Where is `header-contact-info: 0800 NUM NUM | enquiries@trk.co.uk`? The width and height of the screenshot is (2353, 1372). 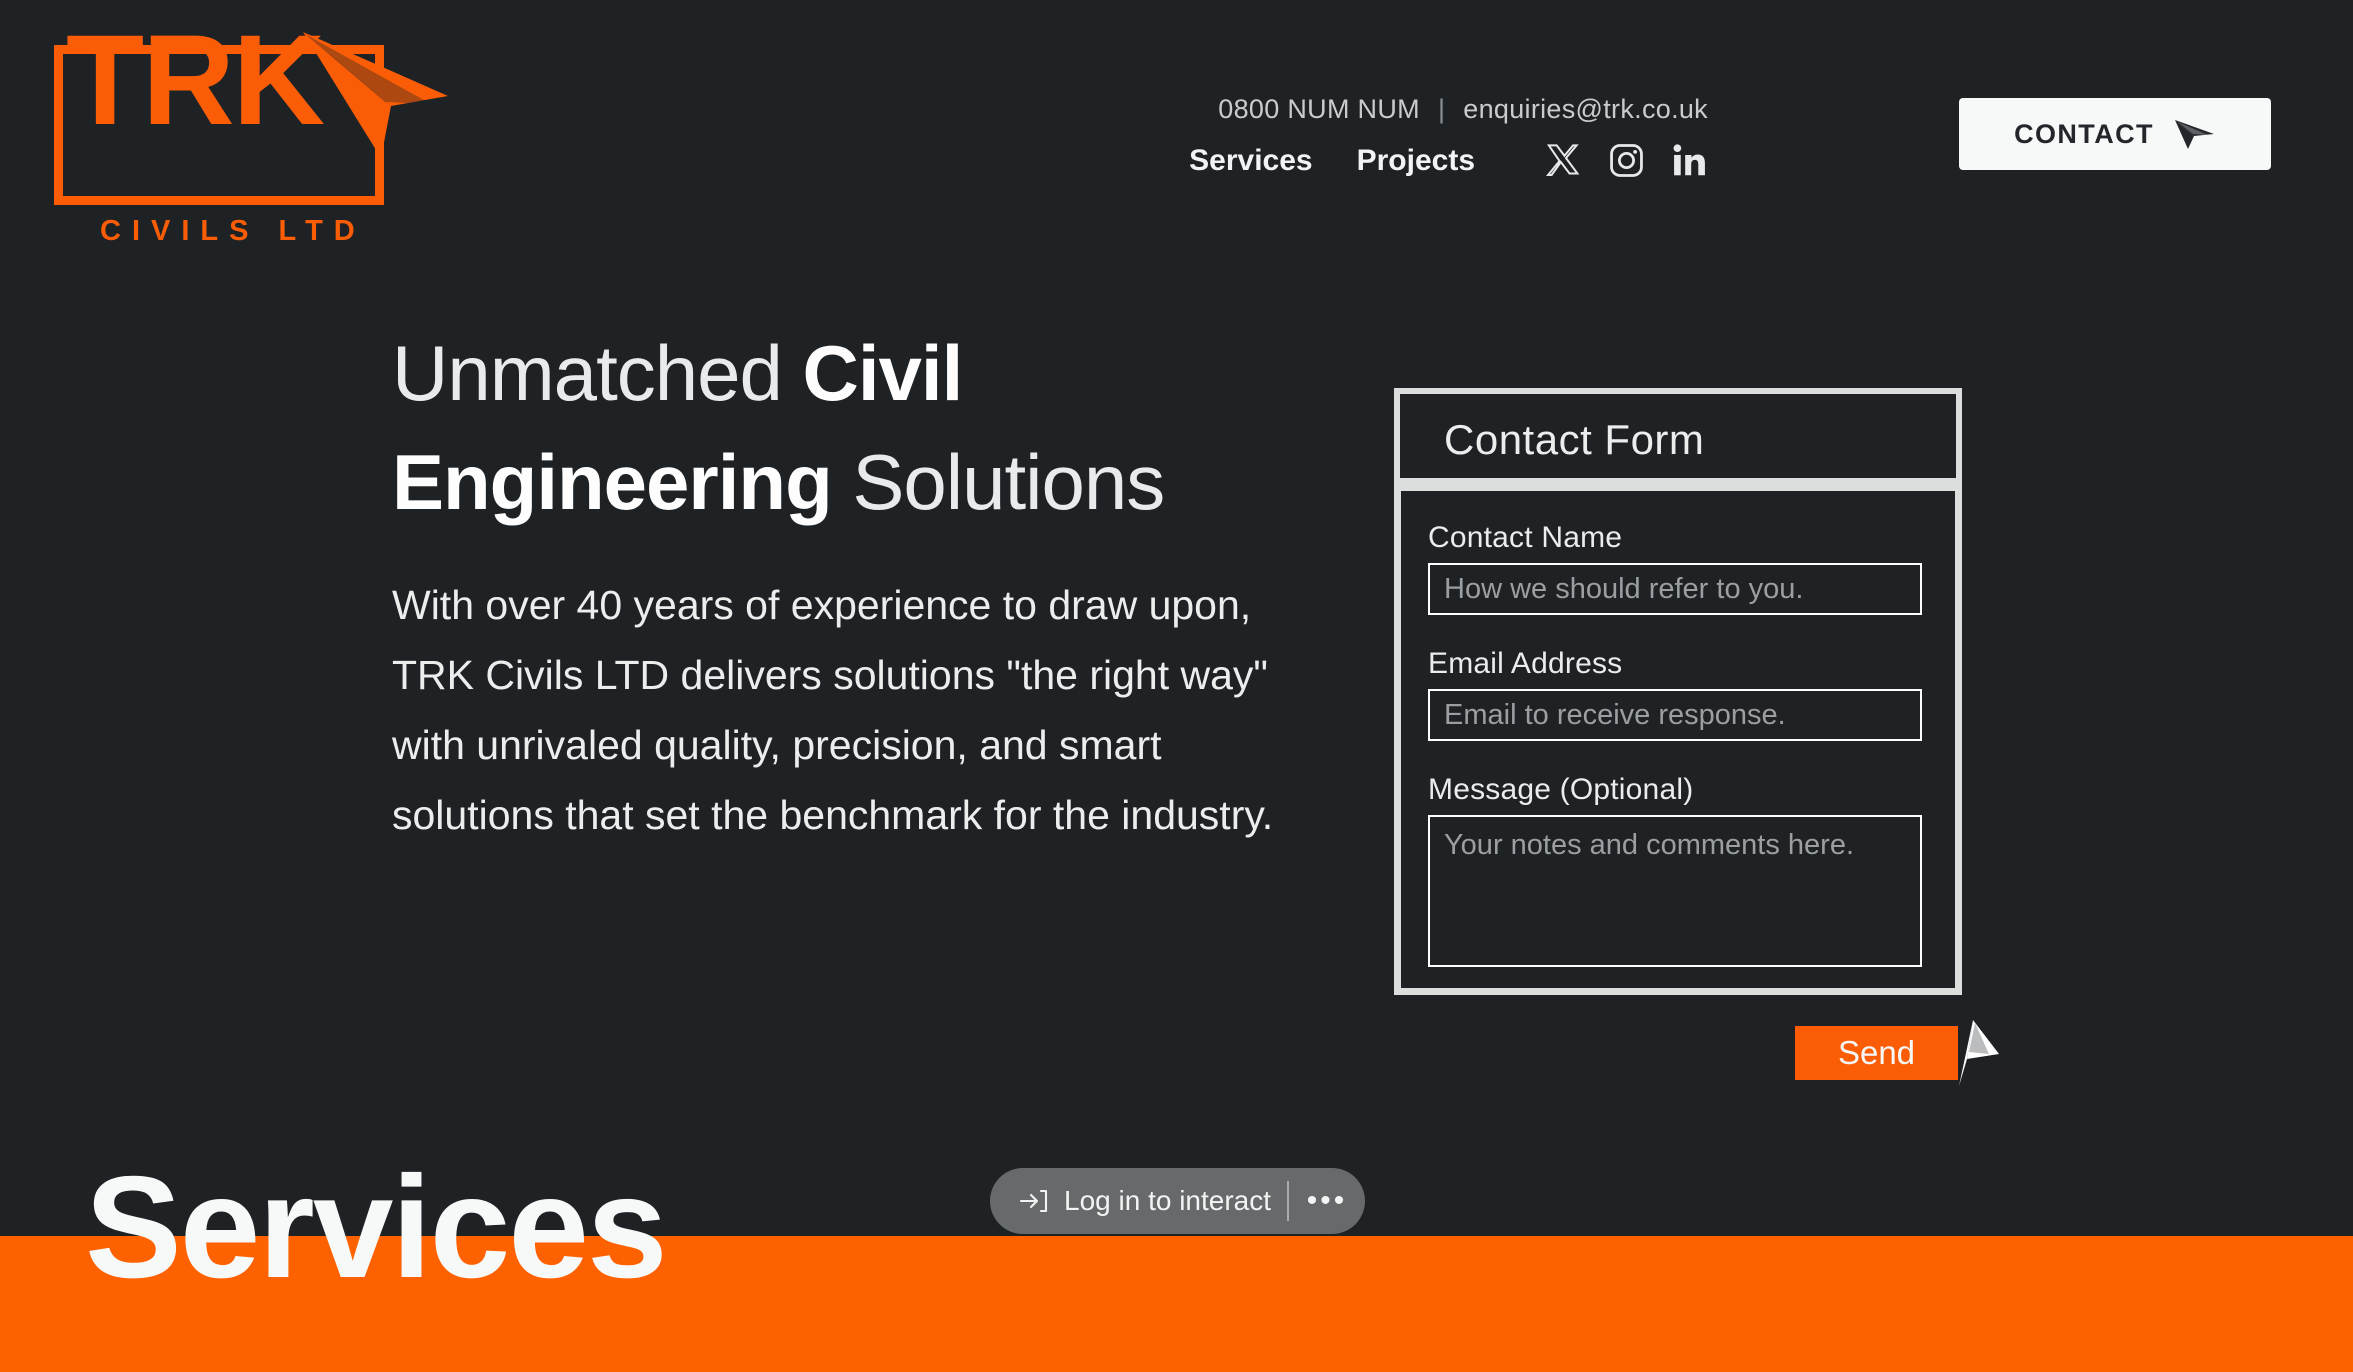 header-contact-info: 0800 NUM NUM | enquiries@trk.co.uk is located at coordinates (1463, 109).